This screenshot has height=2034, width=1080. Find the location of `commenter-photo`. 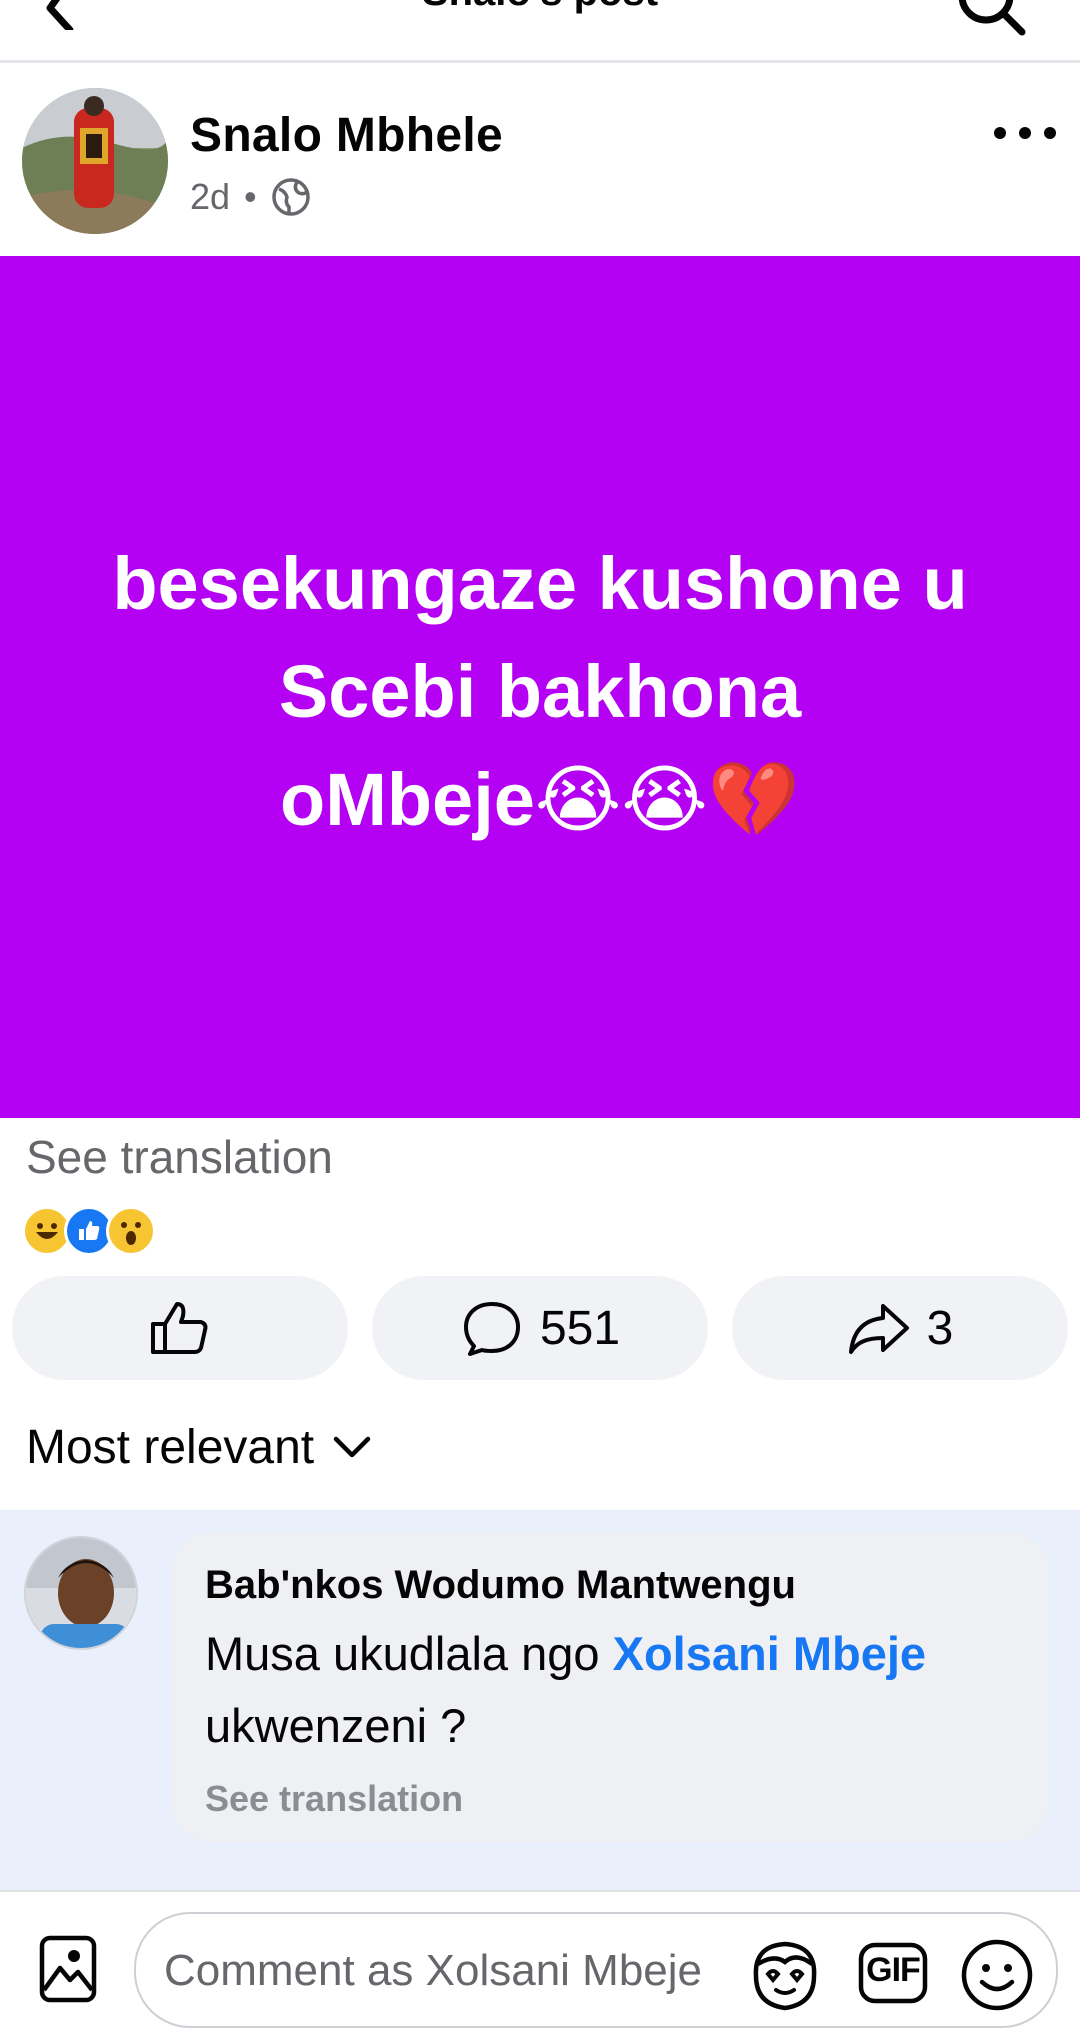

commenter-photo is located at coordinates (81, 1593).